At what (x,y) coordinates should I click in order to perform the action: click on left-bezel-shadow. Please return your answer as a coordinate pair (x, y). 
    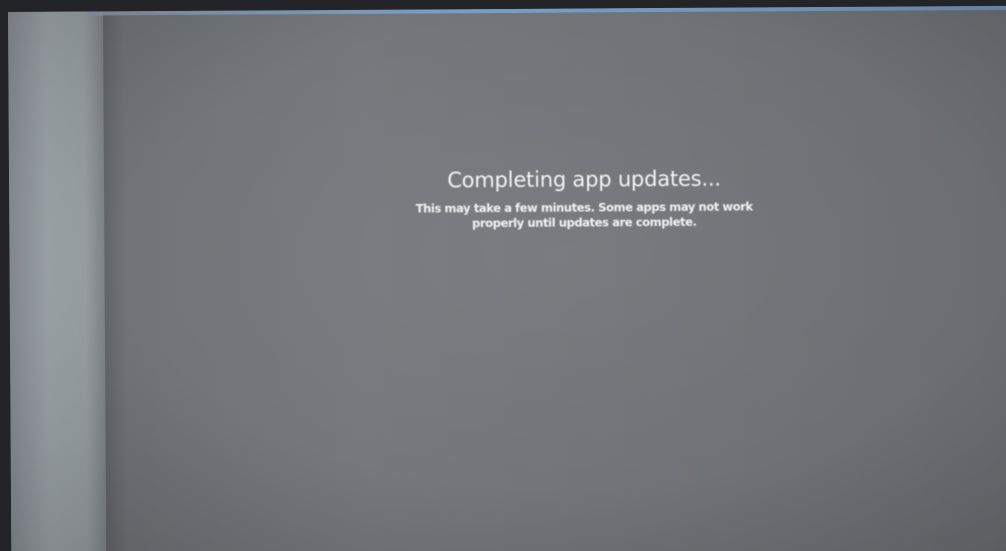
    Looking at the image, I should click on (115, 281).